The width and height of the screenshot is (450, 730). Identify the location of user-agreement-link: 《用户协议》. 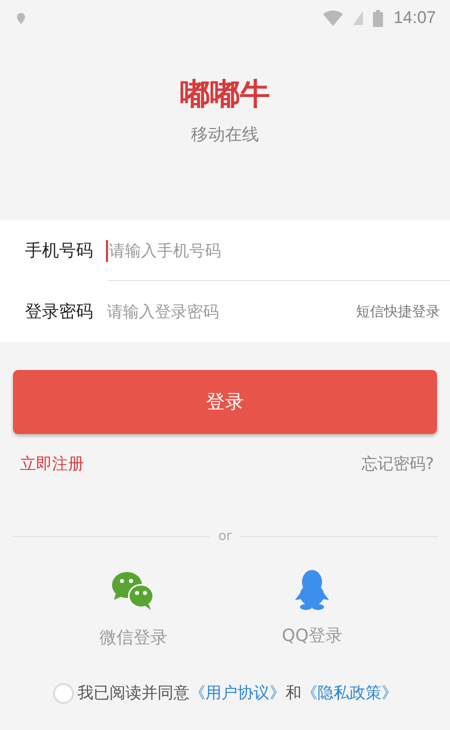
(238, 692).